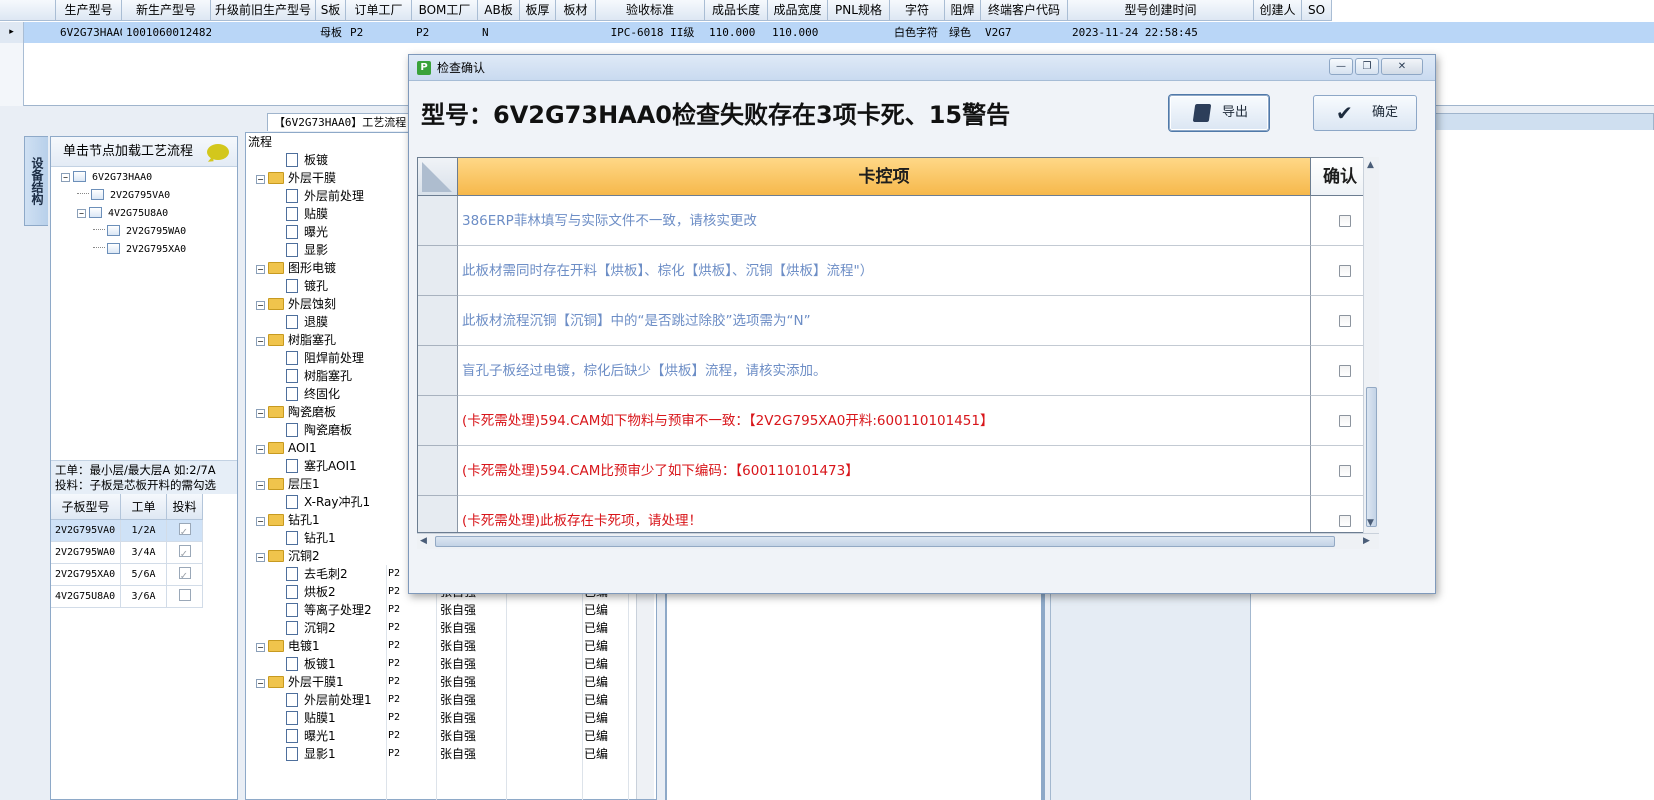  I want to click on column-header: 字符, so click(917, 10).